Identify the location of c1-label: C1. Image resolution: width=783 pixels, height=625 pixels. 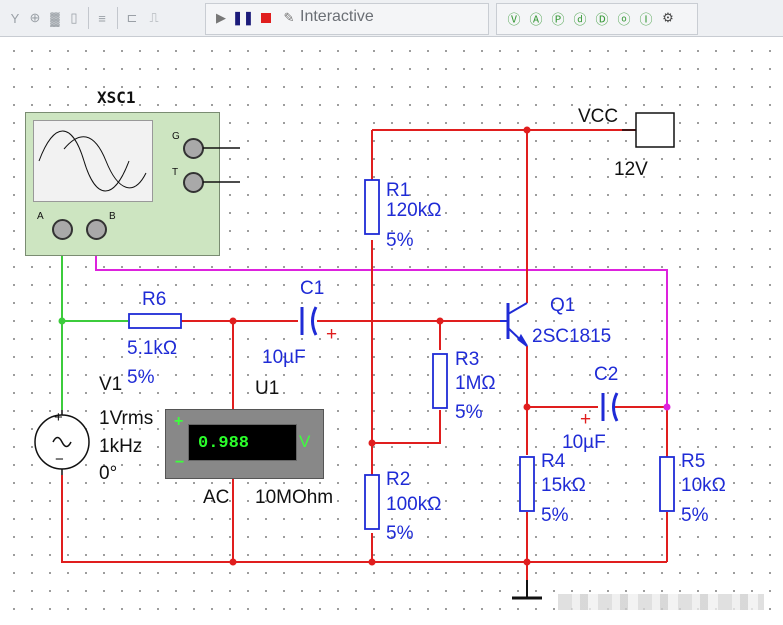
(312, 288).